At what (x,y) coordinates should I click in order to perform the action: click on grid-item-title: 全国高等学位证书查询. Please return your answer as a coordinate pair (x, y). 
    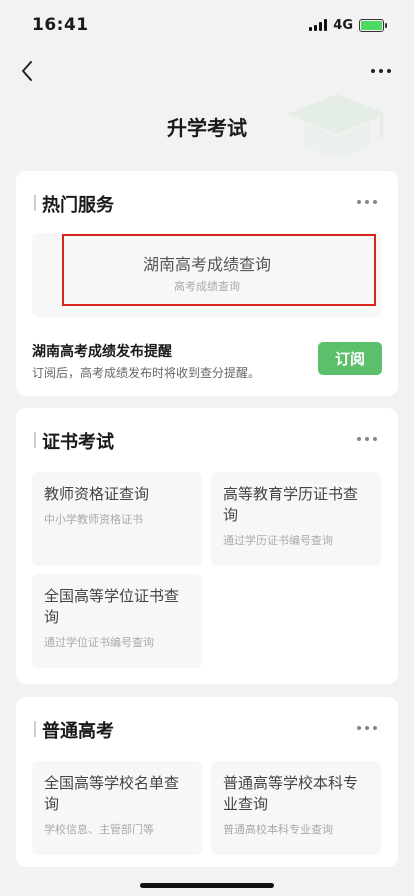
    Looking at the image, I should click on (112, 606).